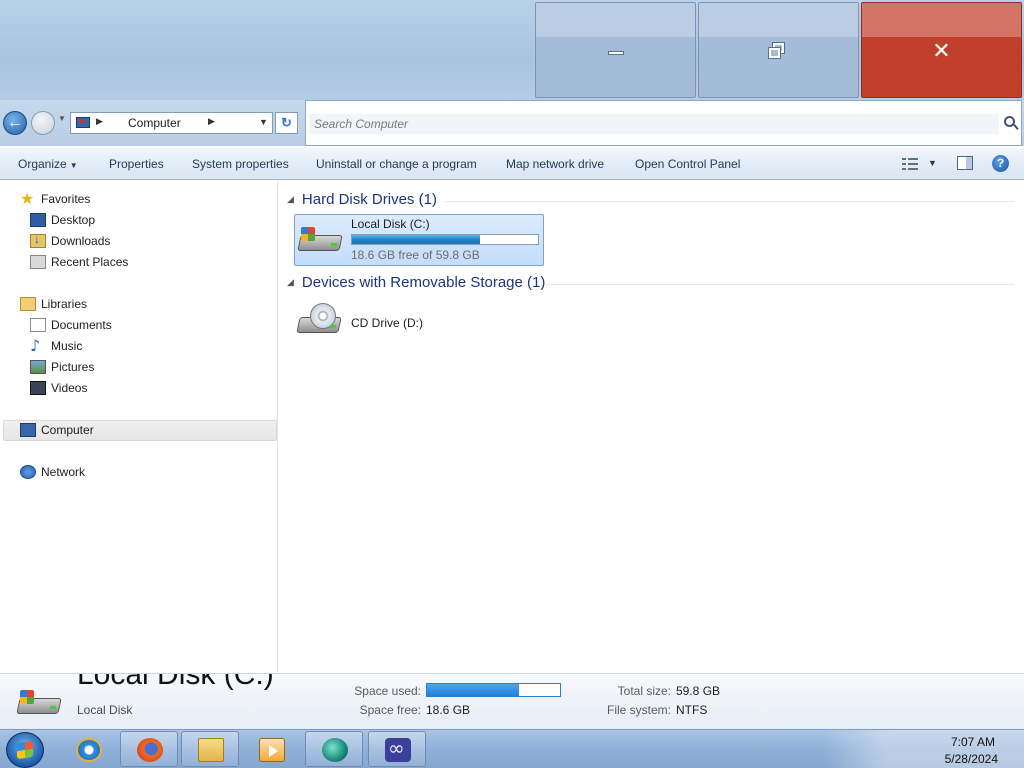  I want to click on taskbar-file-explorer, so click(210, 749).